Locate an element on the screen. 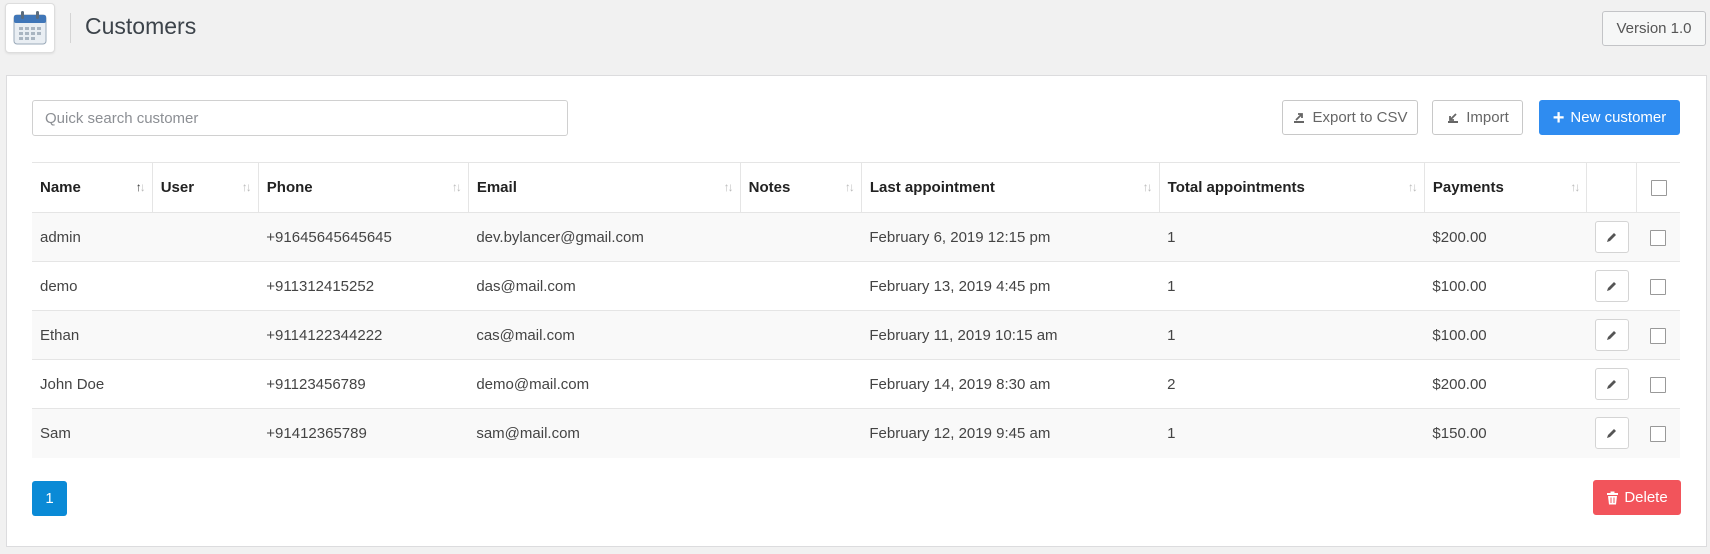  version-badge: Version 1.0 is located at coordinates (1654, 28).